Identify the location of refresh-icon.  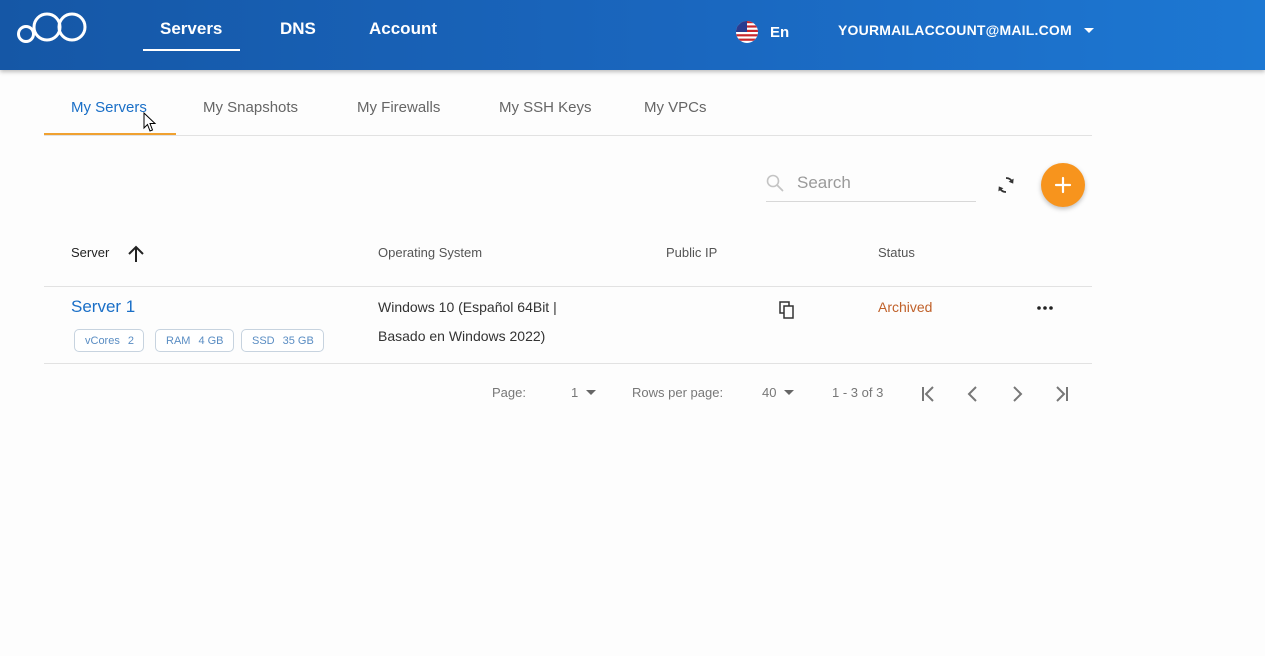
(1006, 185).